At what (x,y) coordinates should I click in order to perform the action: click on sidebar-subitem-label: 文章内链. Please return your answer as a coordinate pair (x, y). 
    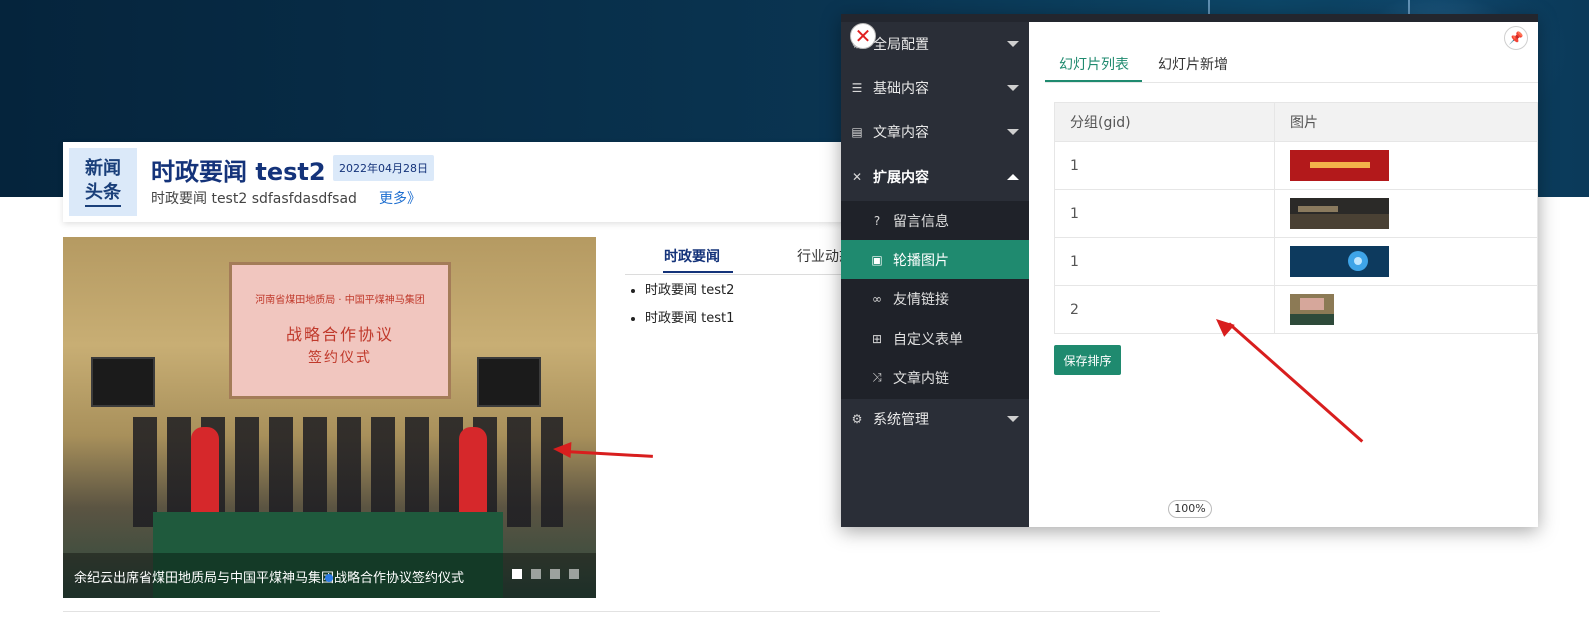
    Looking at the image, I should click on (921, 378).